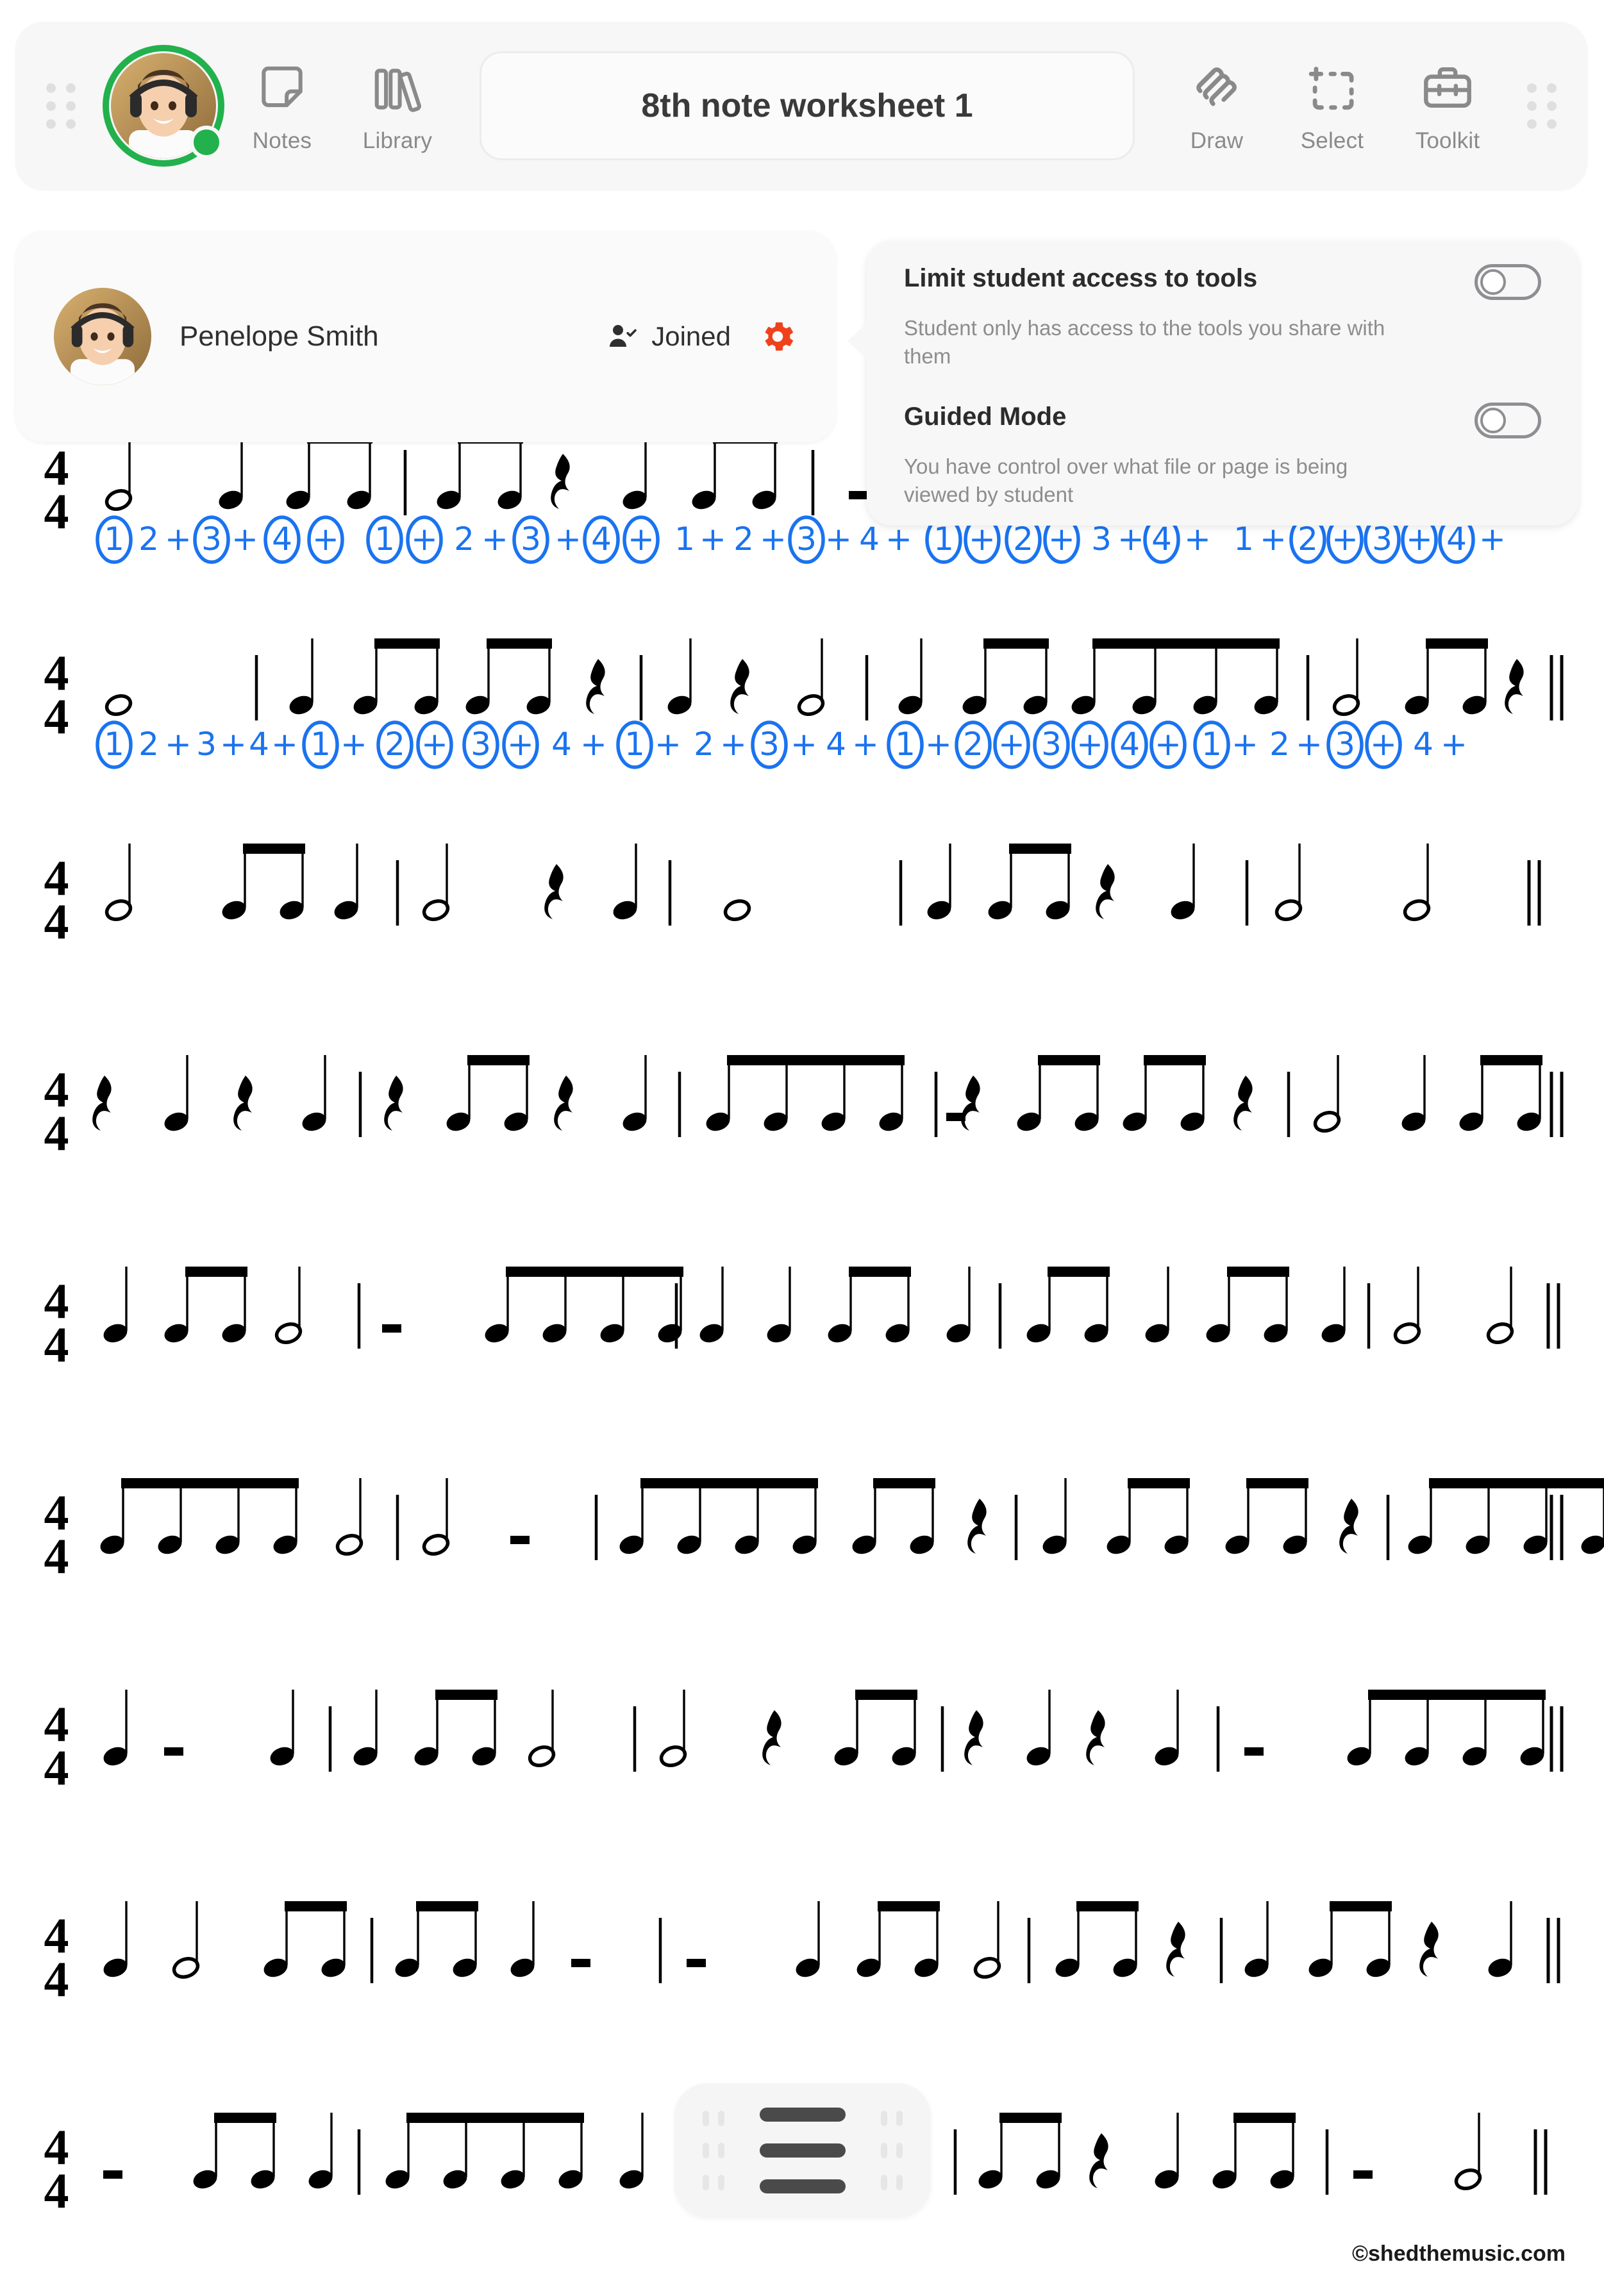 The width and height of the screenshot is (1604, 2296). What do you see at coordinates (1332, 140) in the screenshot?
I see `toolbar-item-label: Select` at bounding box center [1332, 140].